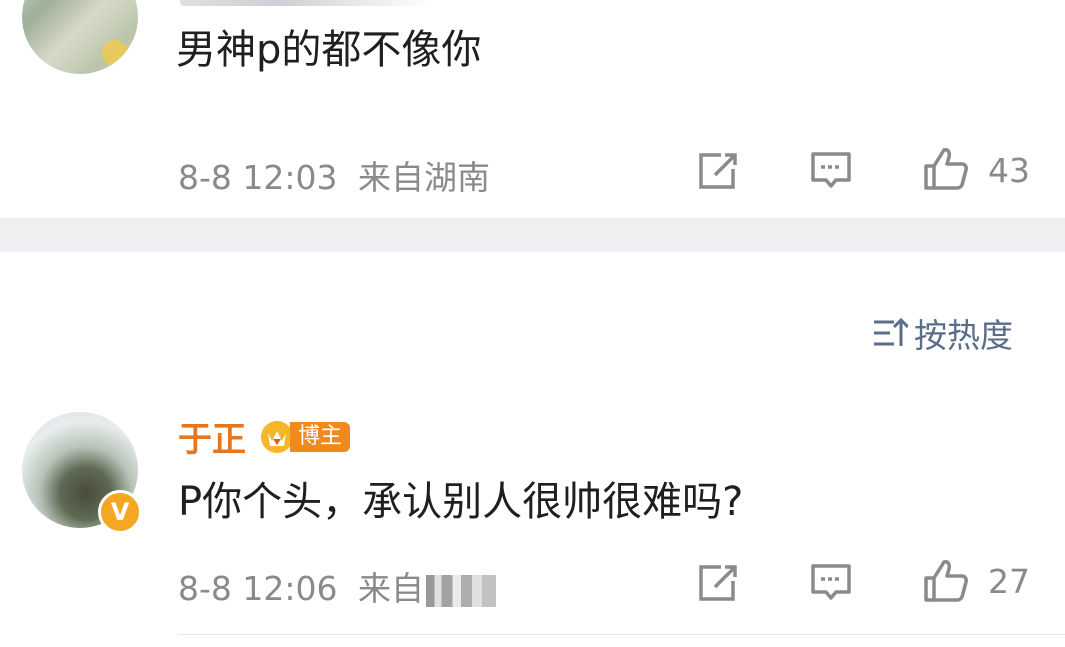 The height and width of the screenshot is (647, 1065). What do you see at coordinates (320, 436) in the screenshot?
I see `badge-label: 博主` at bounding box center [320, 436].